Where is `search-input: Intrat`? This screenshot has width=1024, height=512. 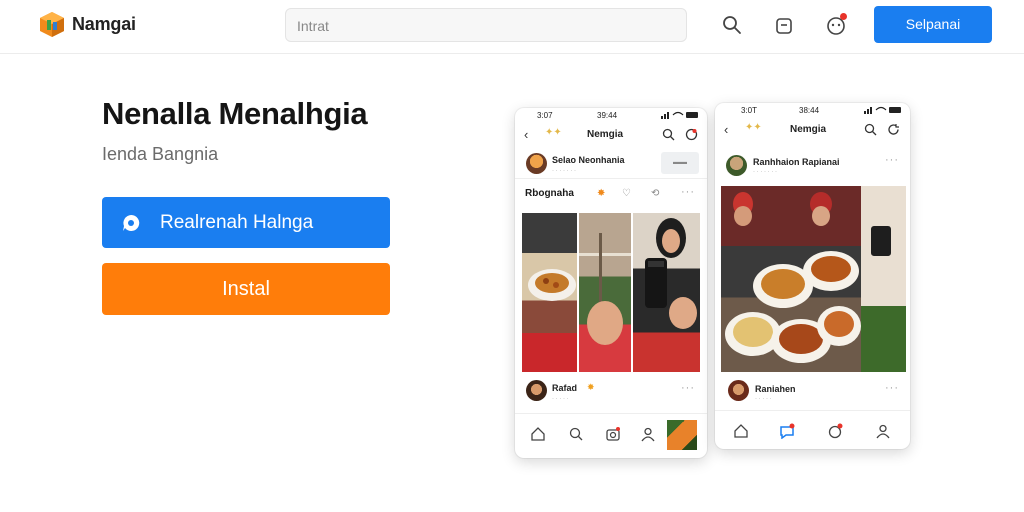 search-input: Intrat is located at coordinates (486, 25).